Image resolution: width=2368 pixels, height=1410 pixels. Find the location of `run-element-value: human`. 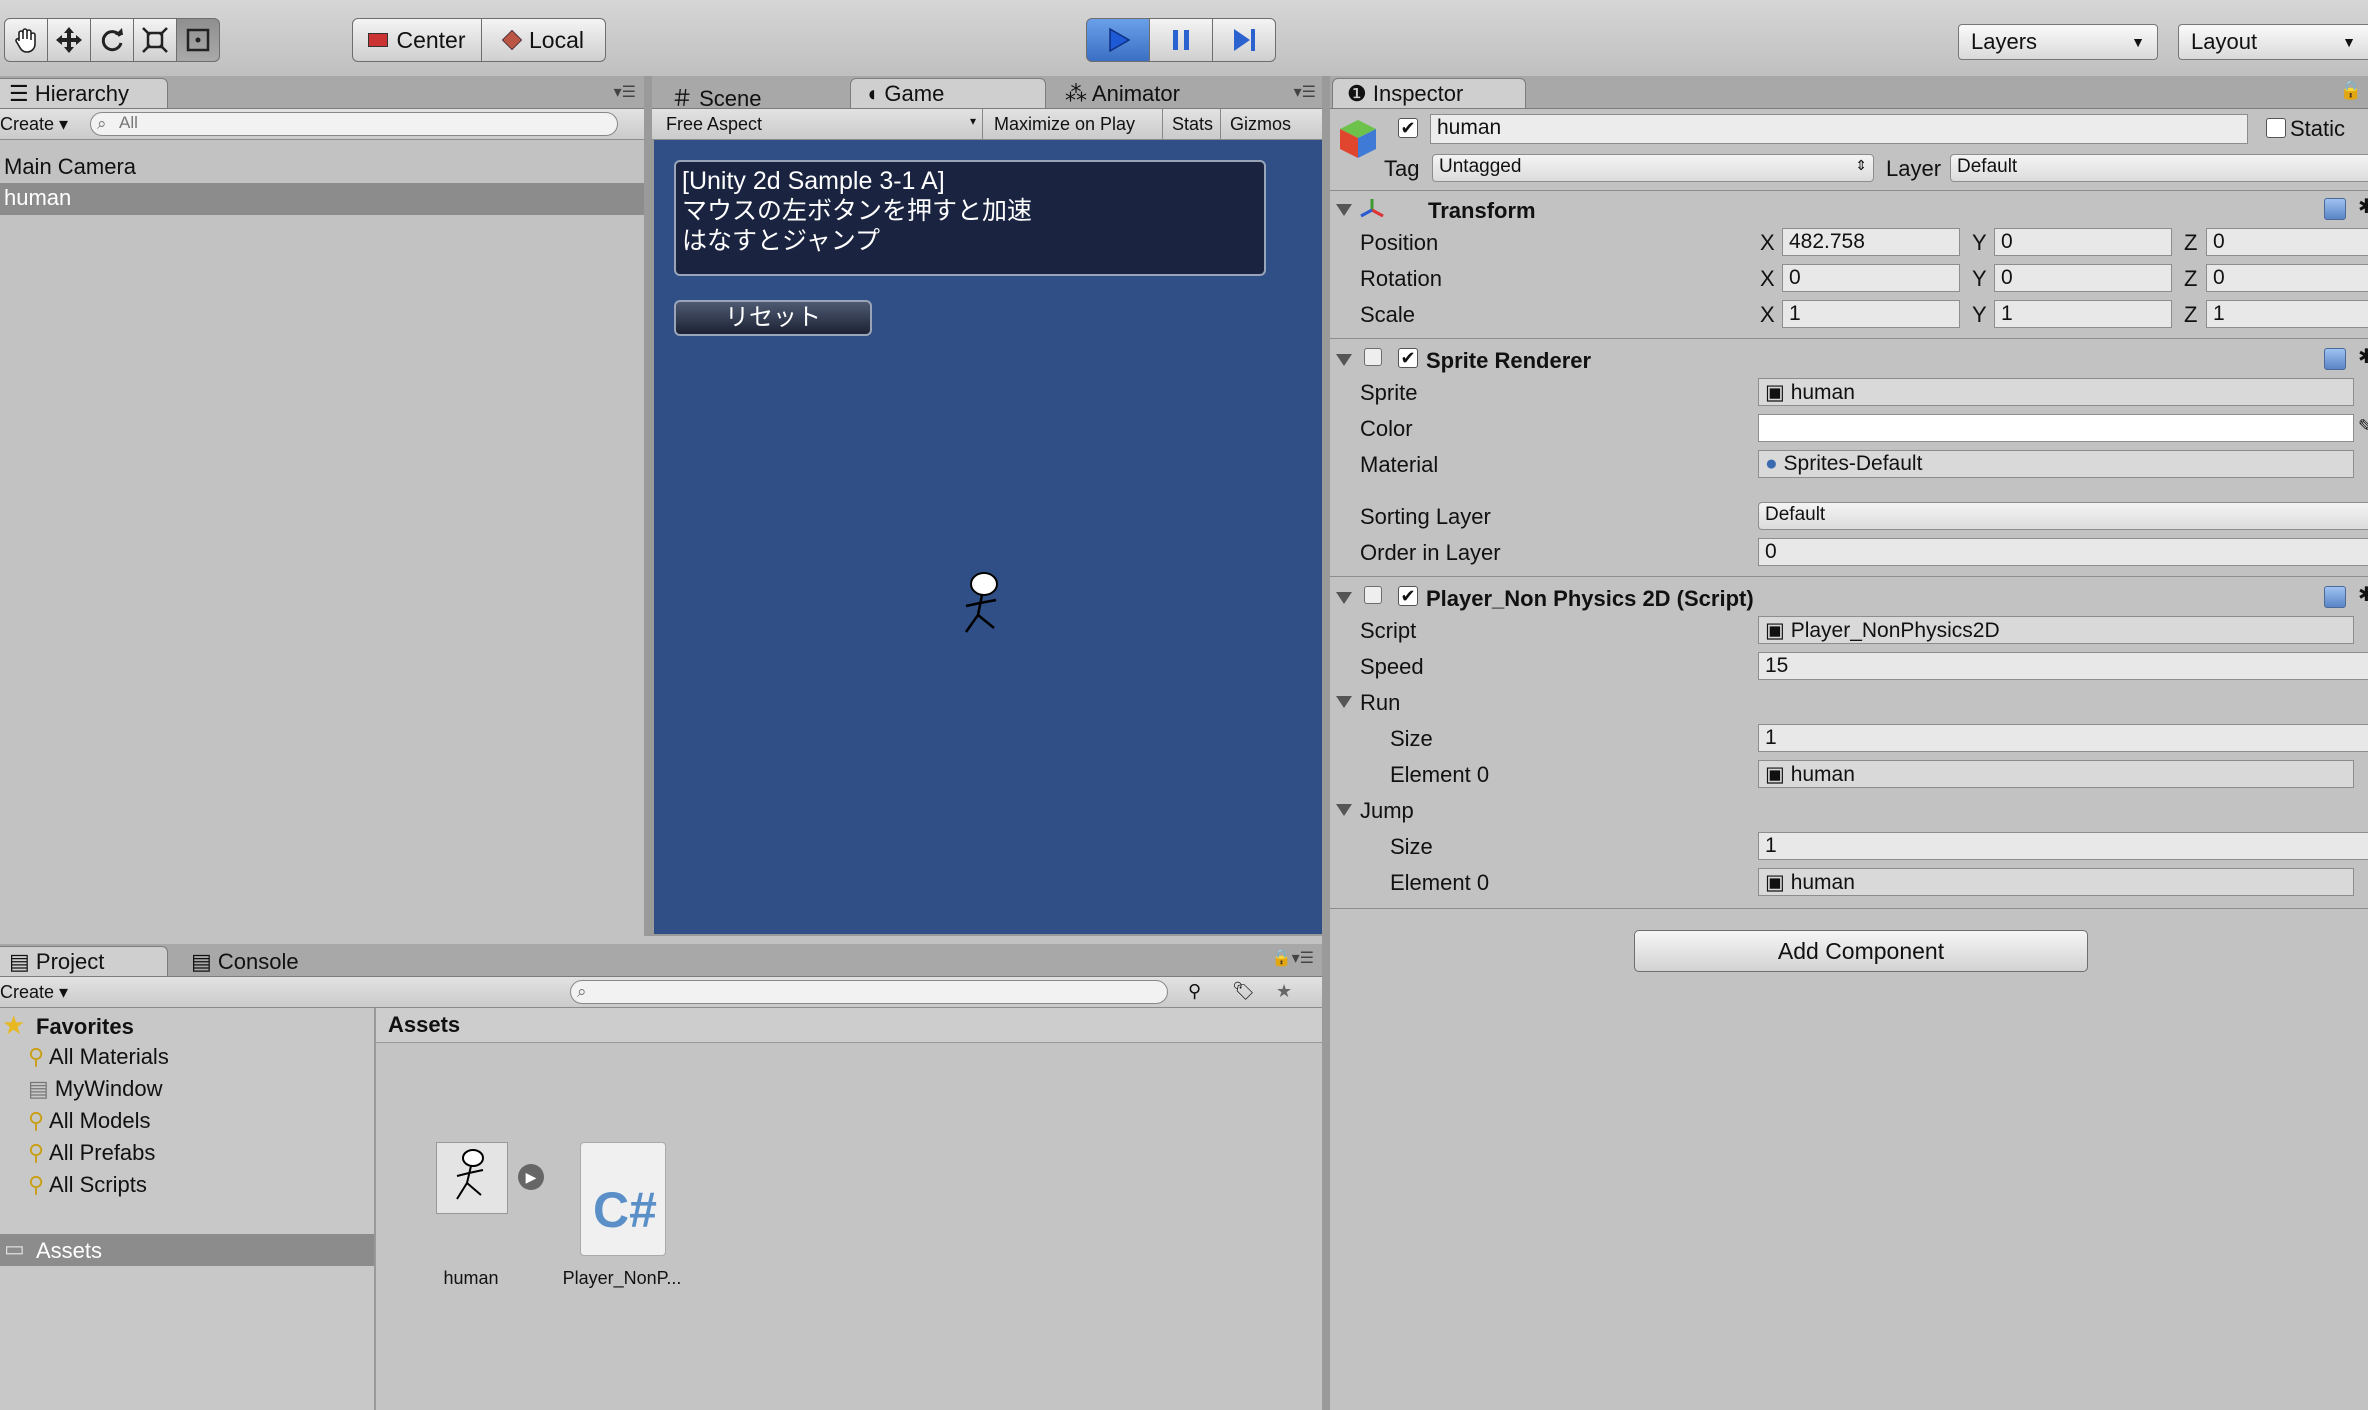

run-element-value: human is located at coordinates (1822, 774).